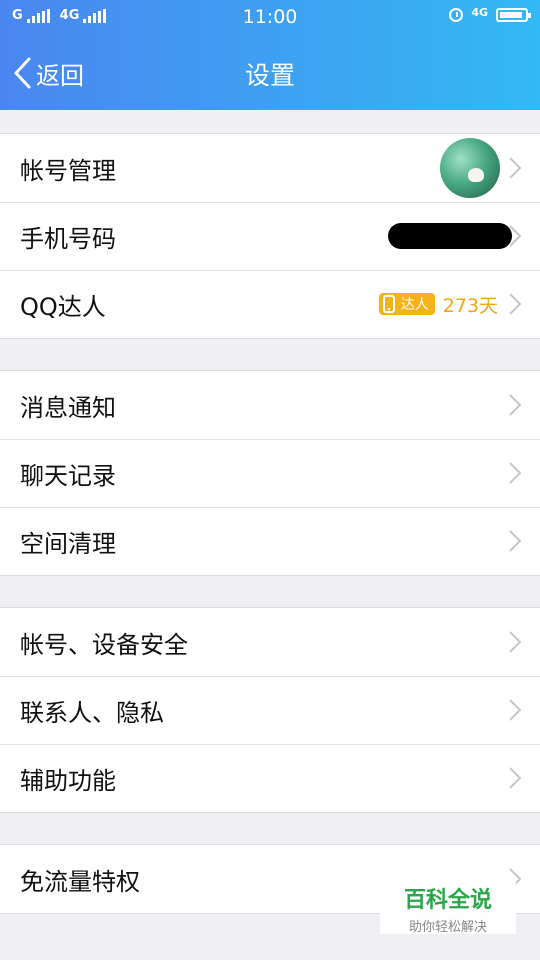 This screenshot has height=960, width=540. Describe the element at coordinates (388, 304) in the screenshot. I see `phone-icon` at that location.